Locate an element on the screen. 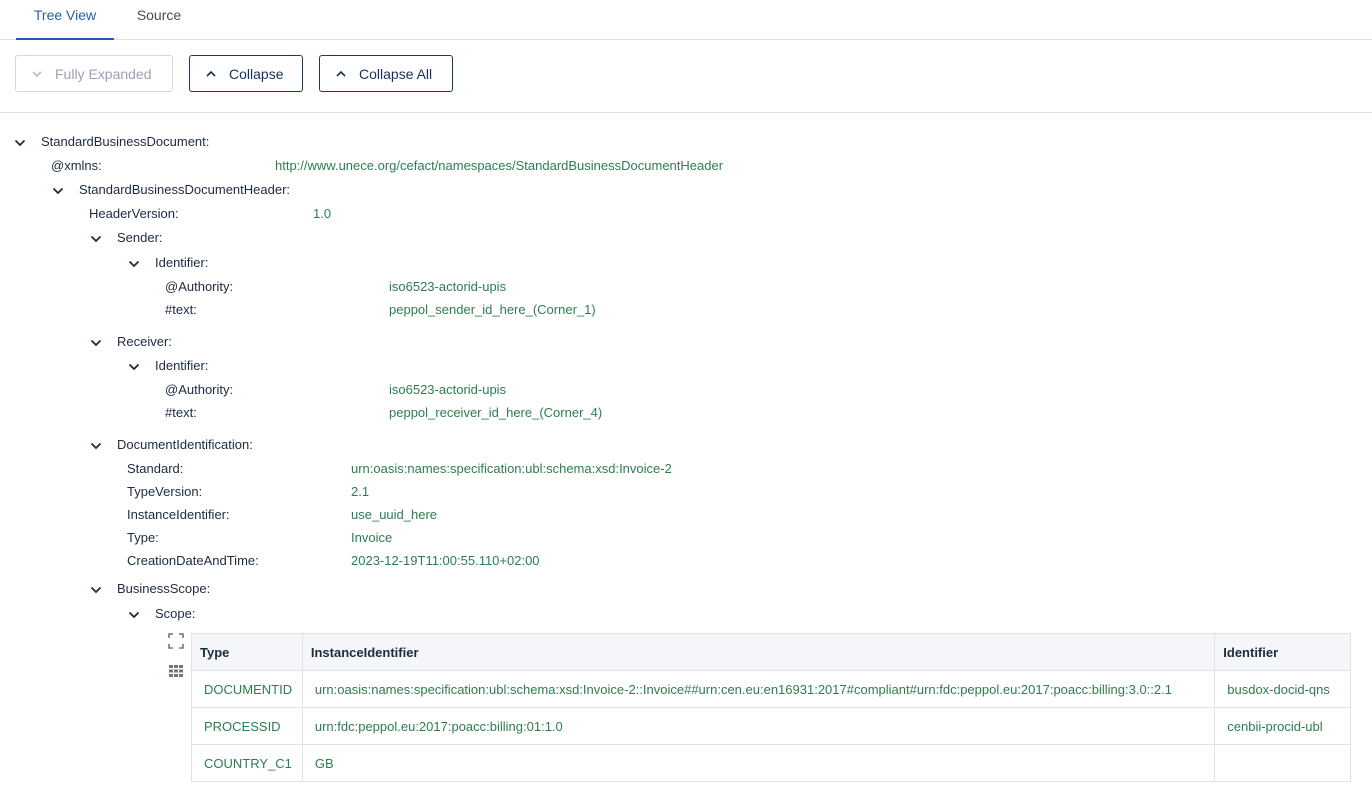 The height and width of the screenshot is (794, 1372). tab-tree-view: Tree View is located at coordinates (65, 20).